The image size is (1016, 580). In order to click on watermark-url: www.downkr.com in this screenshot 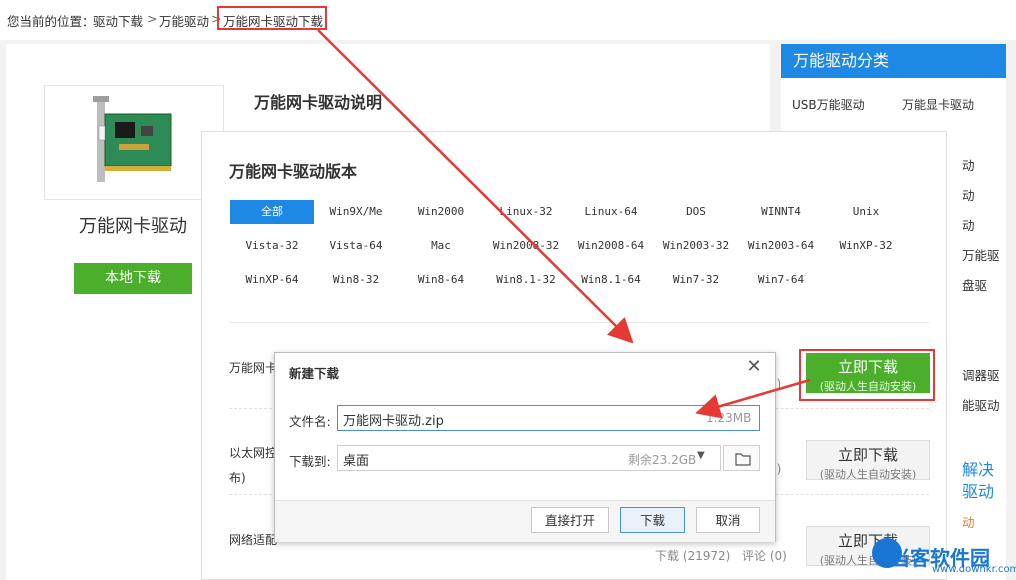, I will do `click(974, 569)`.